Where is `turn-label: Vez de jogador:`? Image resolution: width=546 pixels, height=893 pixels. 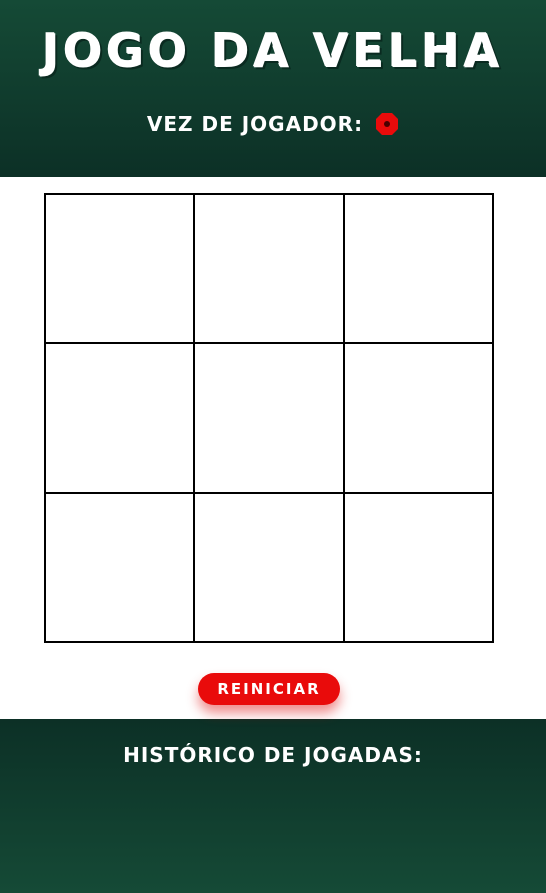
turn-label: Vez de jogador: is located at coordinates (255, 124).